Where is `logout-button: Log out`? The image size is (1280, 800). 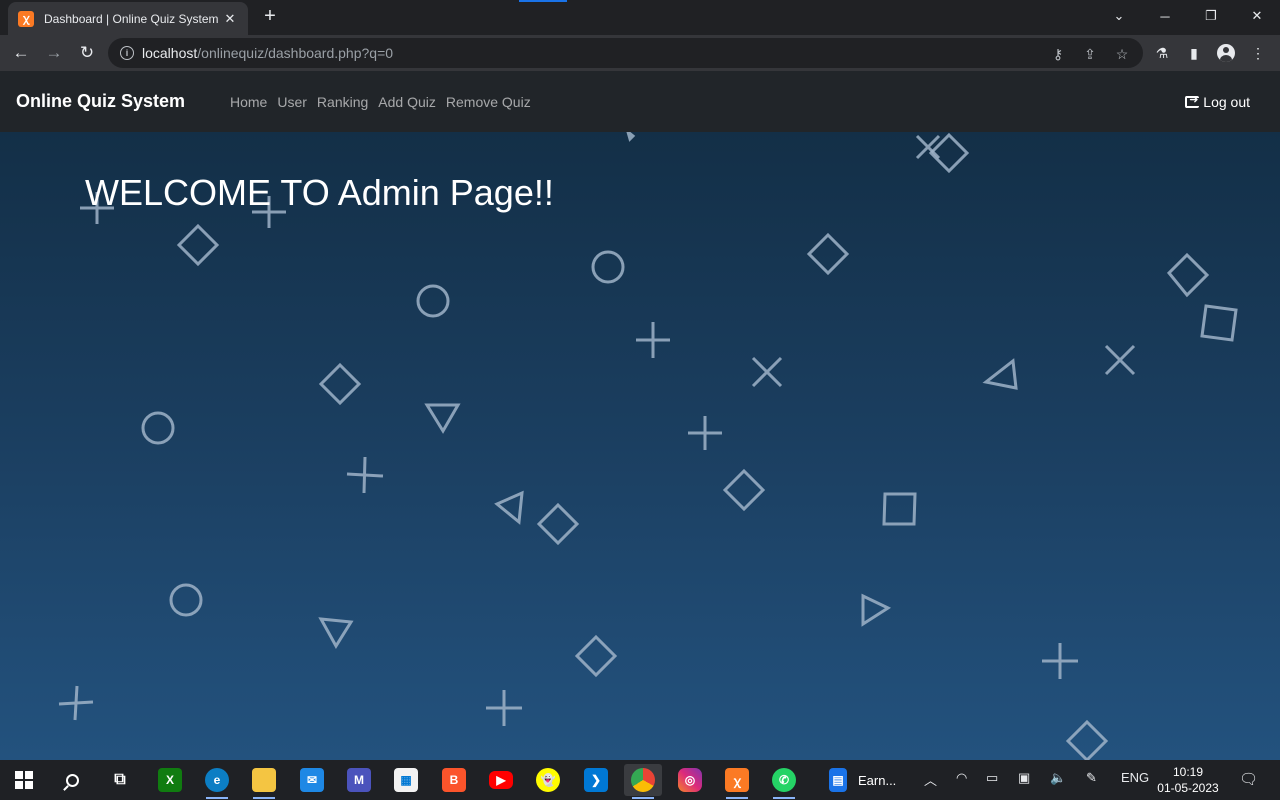 logout-button: Log out is located at coordinates (1217, 101).